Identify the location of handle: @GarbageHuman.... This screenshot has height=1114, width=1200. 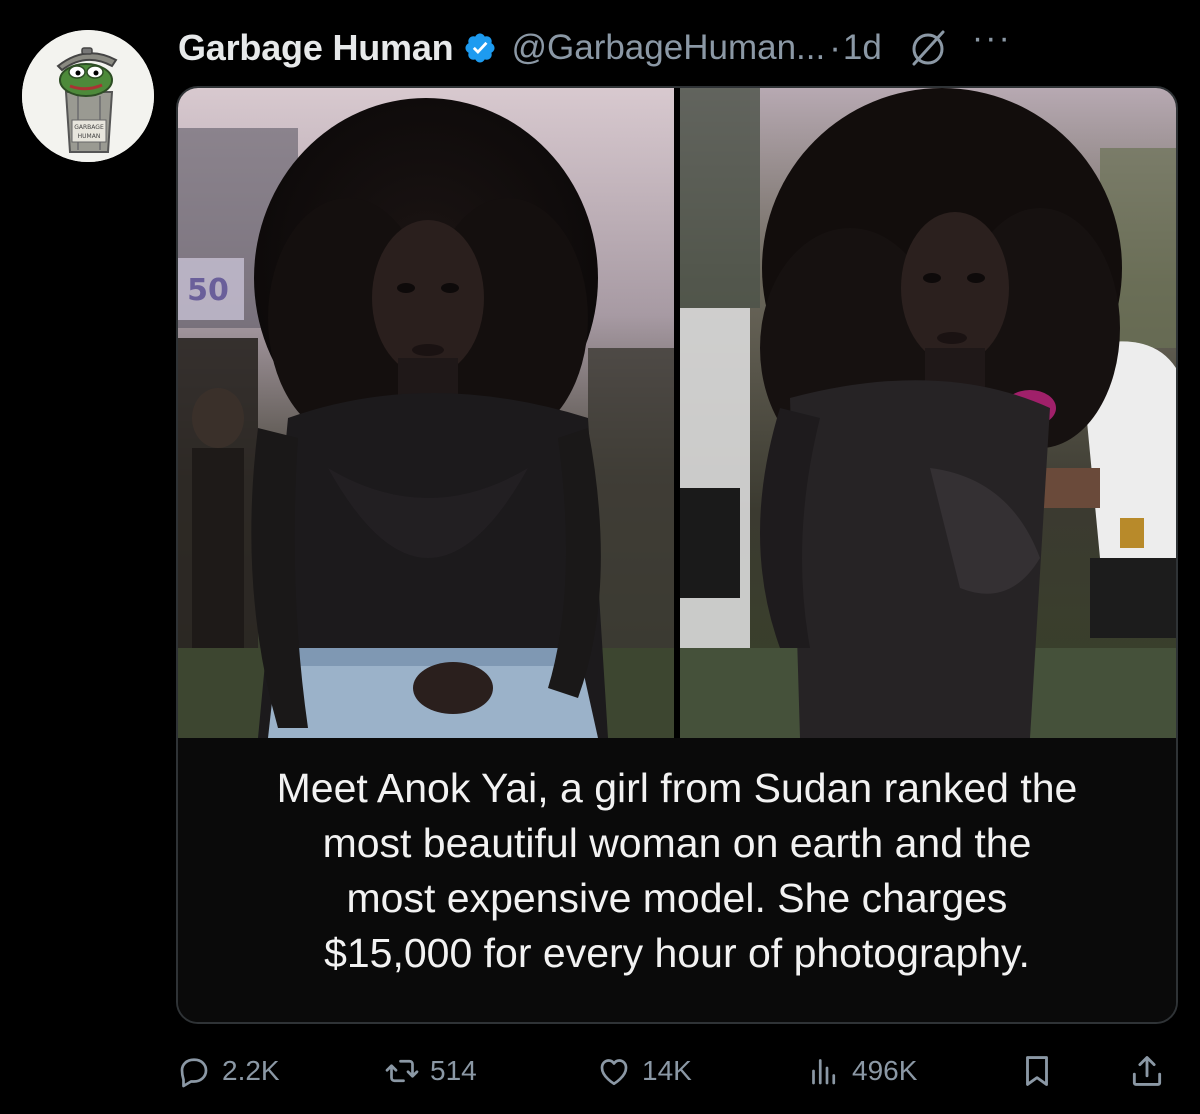
(668, 48).